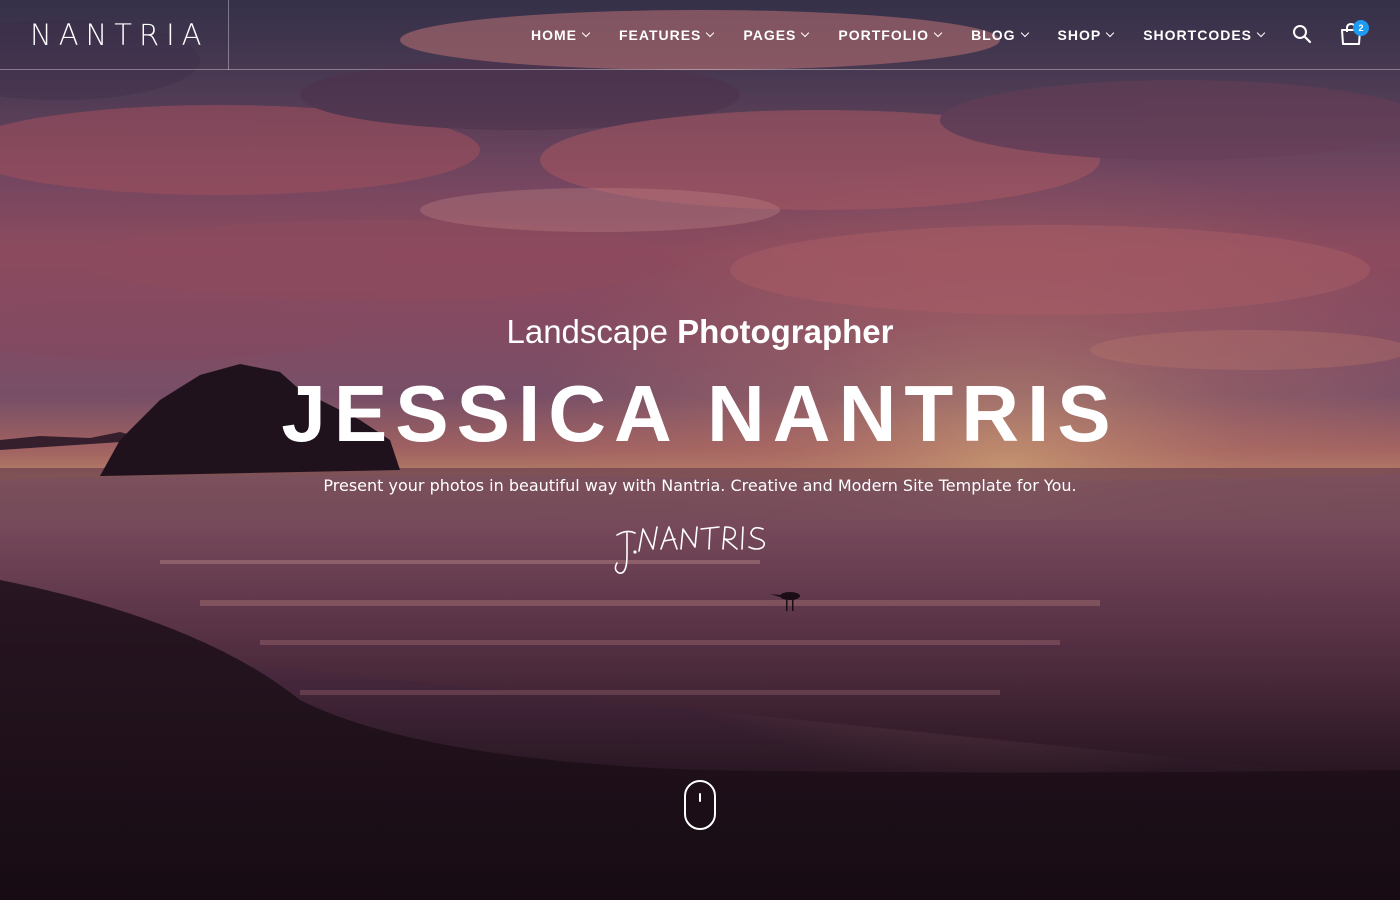 The width and height of the screenshot is (1400, 900). Describe the element at coordinates (1361, 28) in the screenshot. I see `cart-count-badge: 2` at that location.